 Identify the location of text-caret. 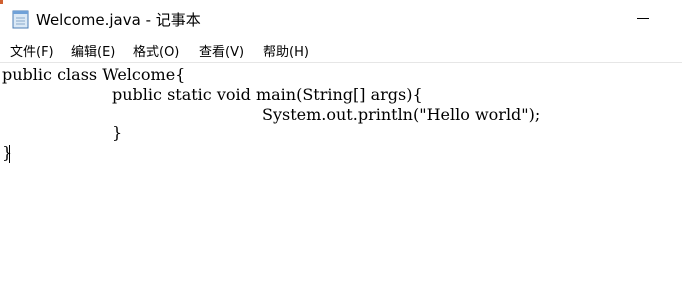
(9, 154).